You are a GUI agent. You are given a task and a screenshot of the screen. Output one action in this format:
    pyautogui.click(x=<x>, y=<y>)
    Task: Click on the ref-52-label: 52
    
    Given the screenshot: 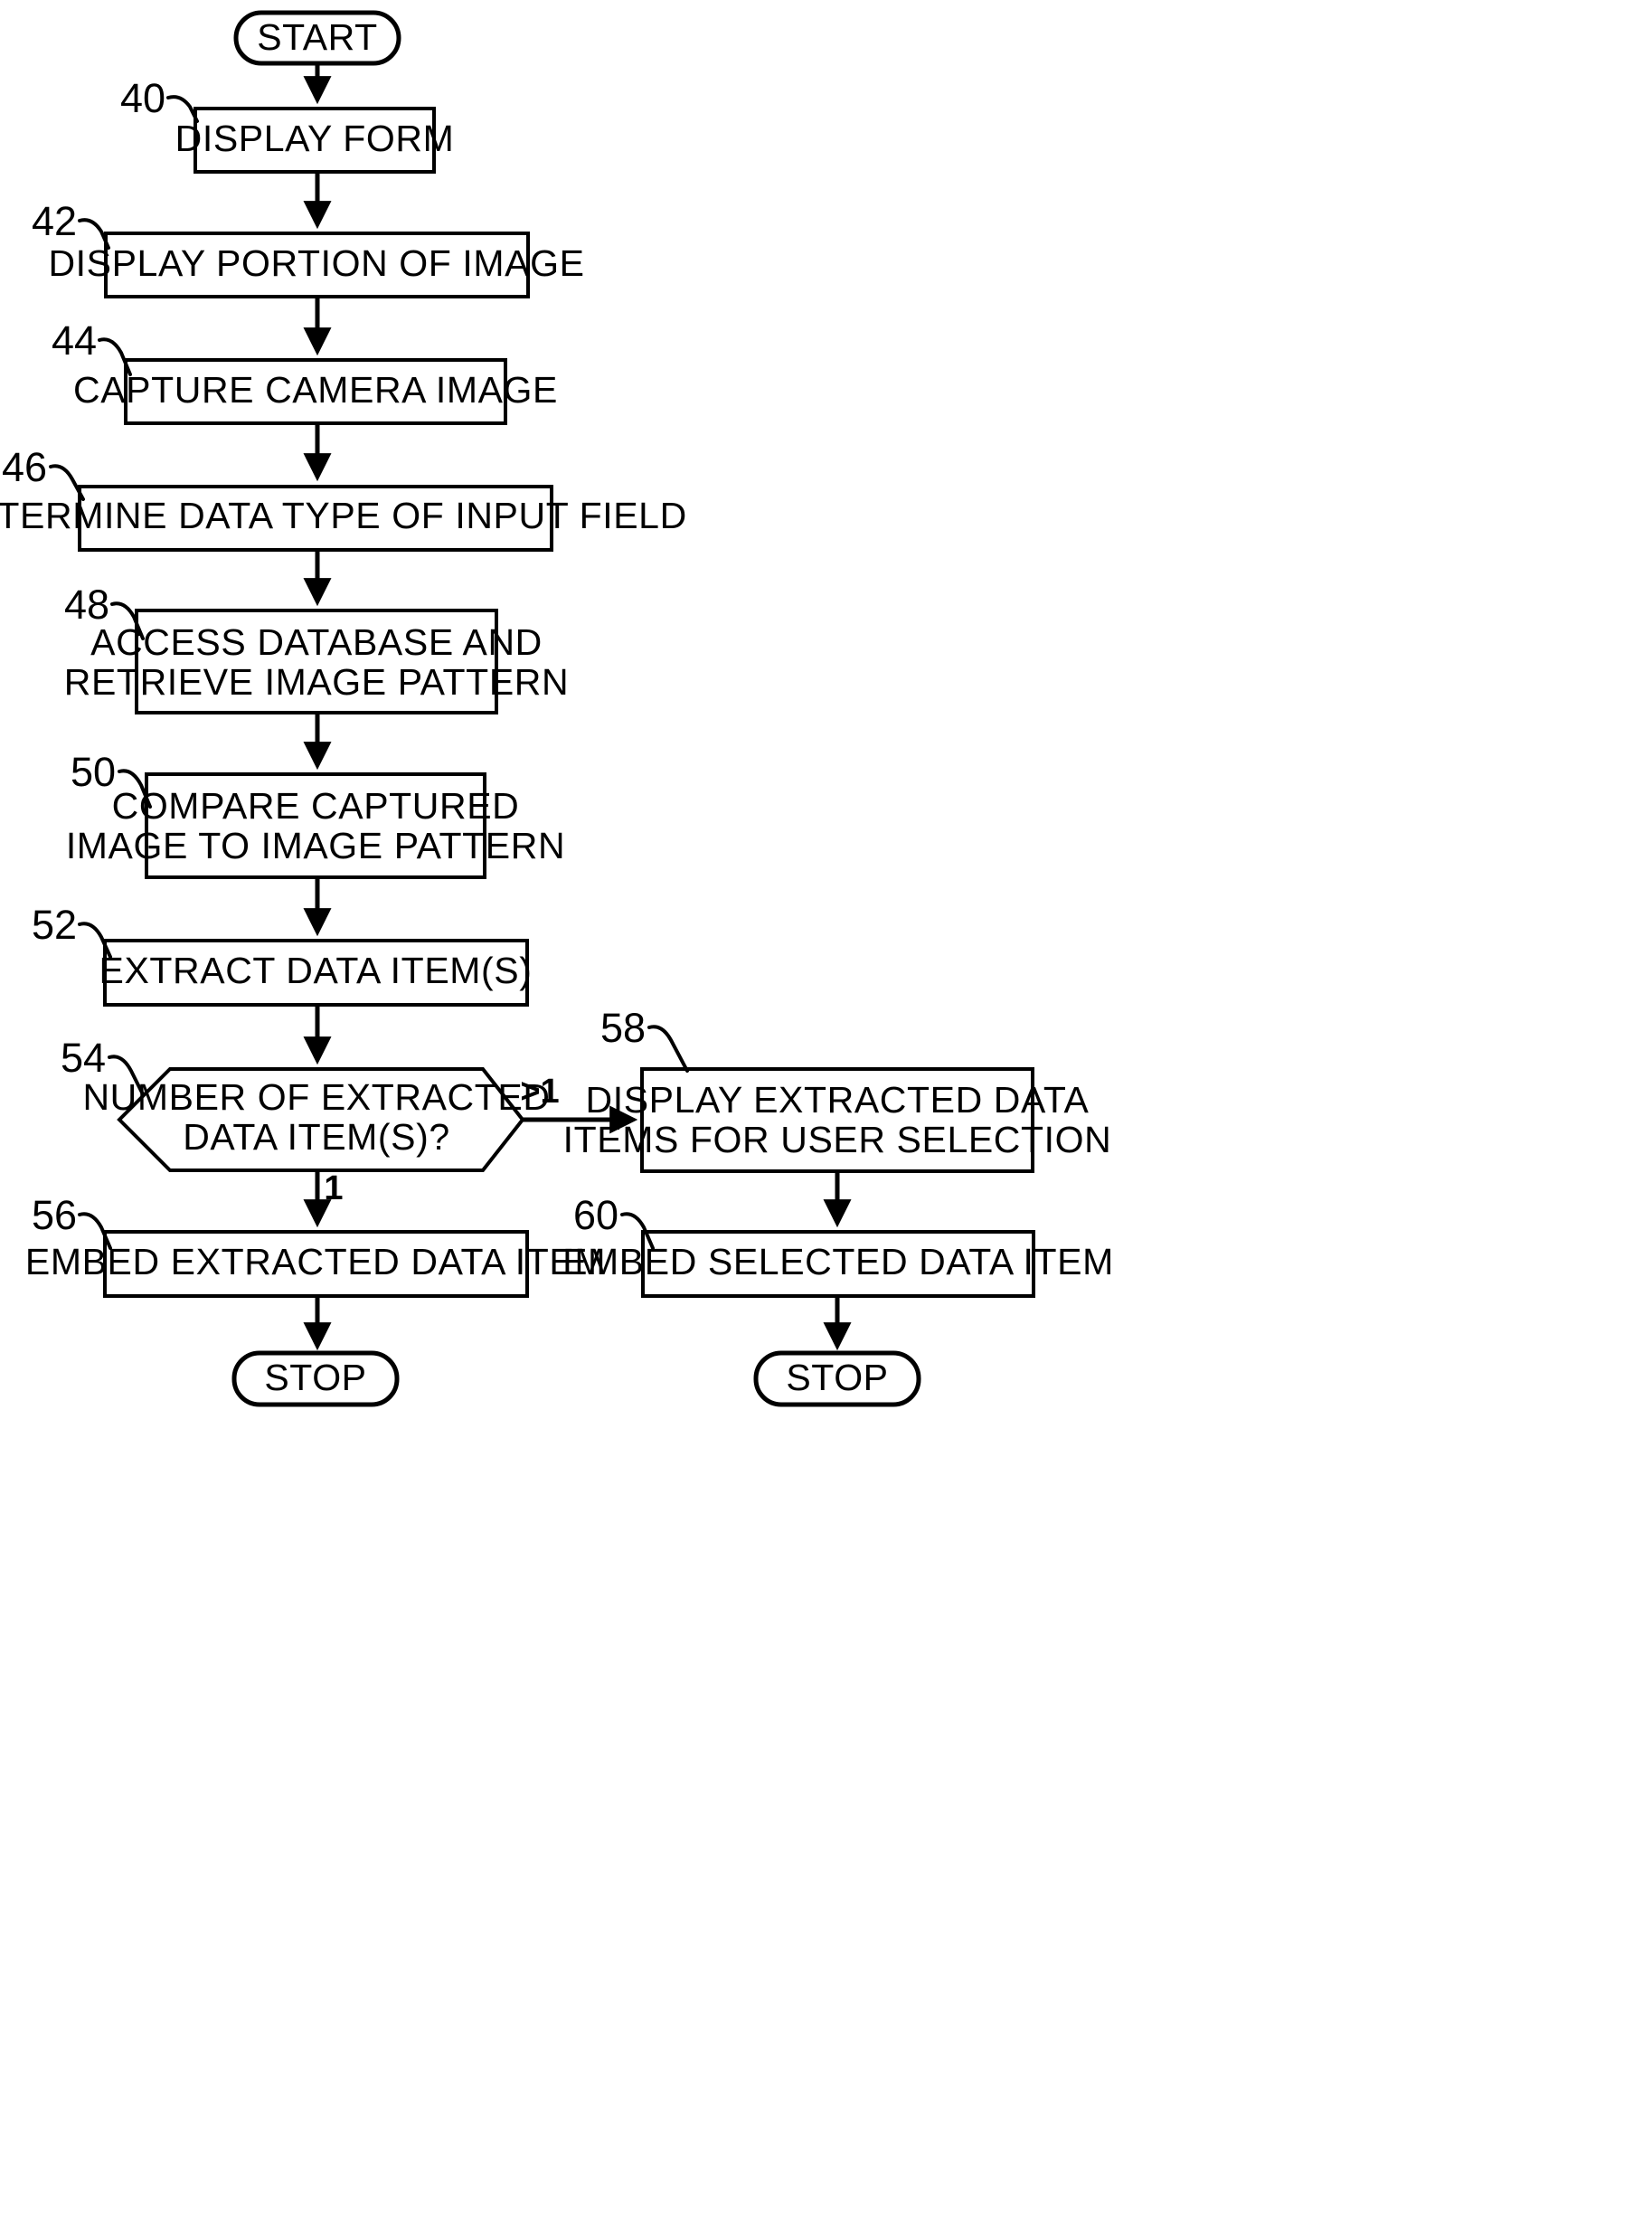 What is the action you would take?
    pyautogui.click(x=54, y=925)
    